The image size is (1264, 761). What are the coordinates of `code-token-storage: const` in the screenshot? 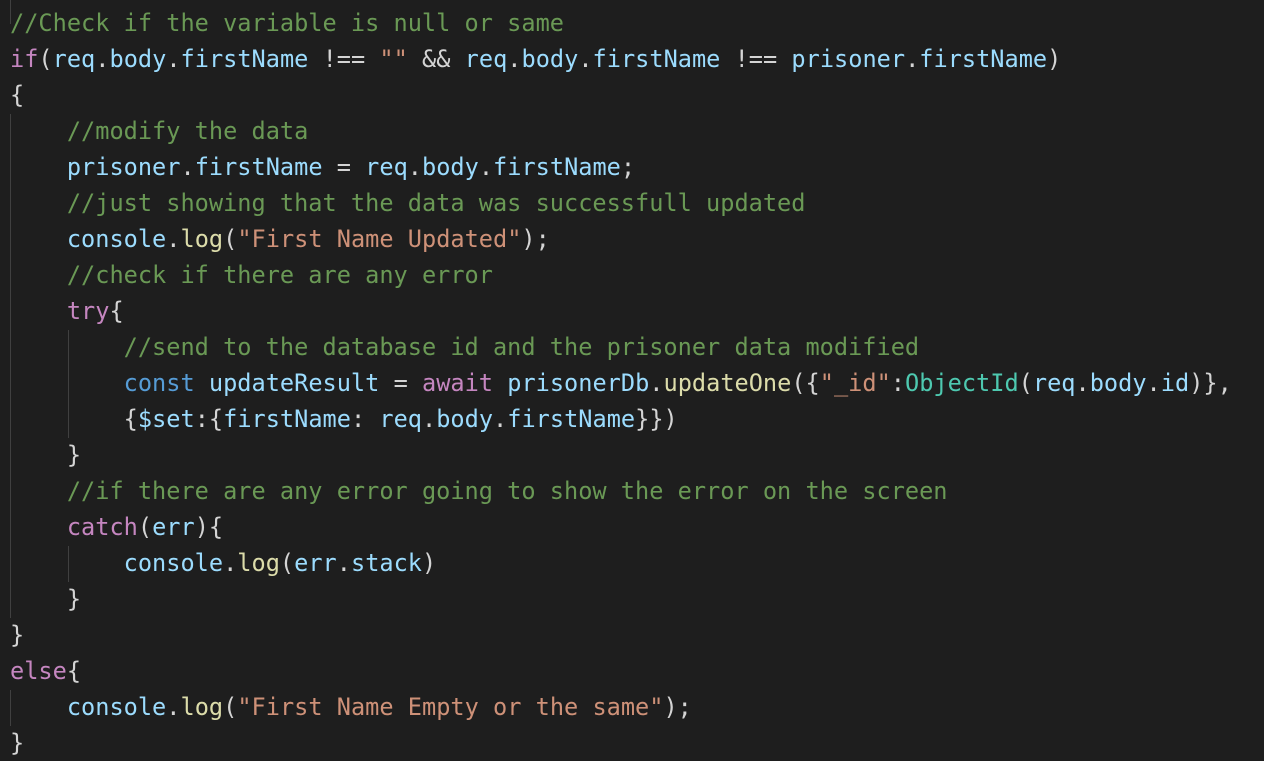 It's located at (159, 383).